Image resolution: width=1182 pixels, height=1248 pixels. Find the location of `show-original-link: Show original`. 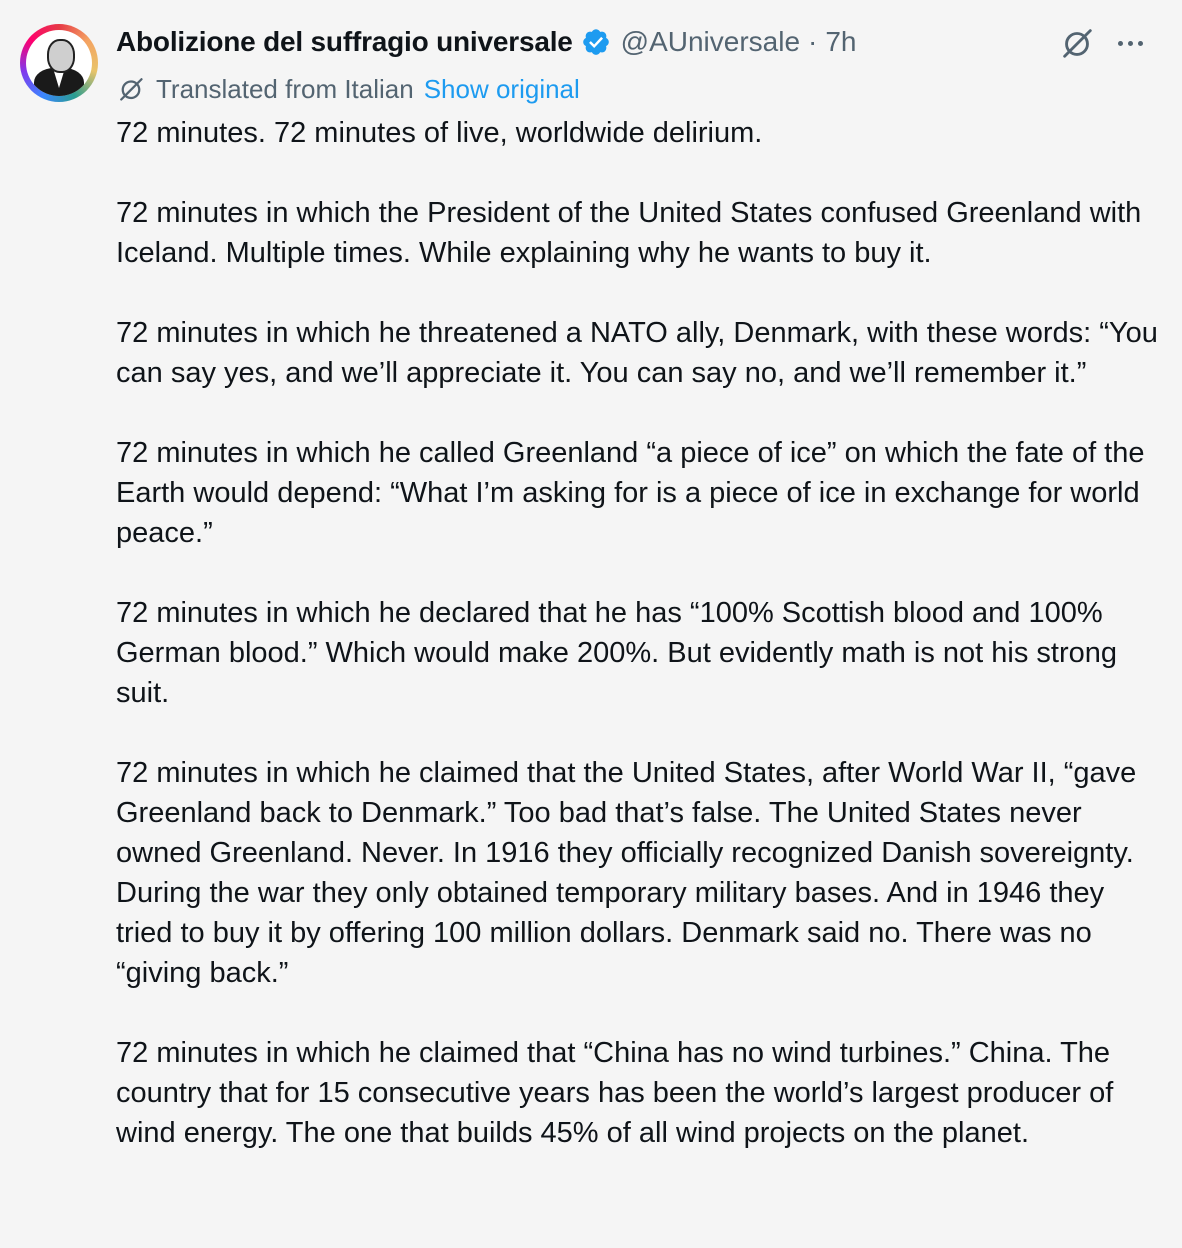

show-original-link: Show original is located at coordinates (502, 89).